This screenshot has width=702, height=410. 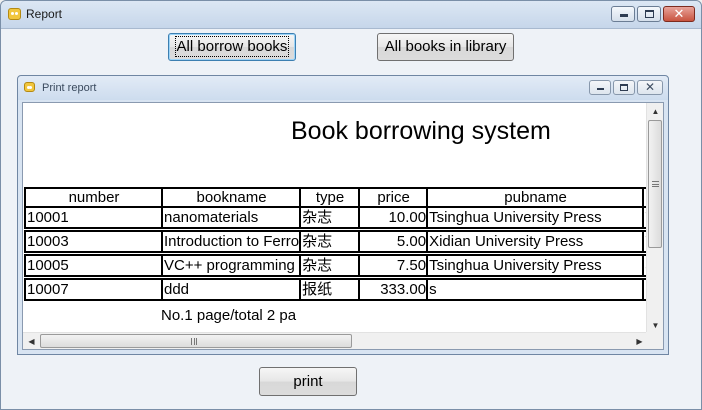 I want to click on cell-price: 333.00, so click(x=393, y=289).